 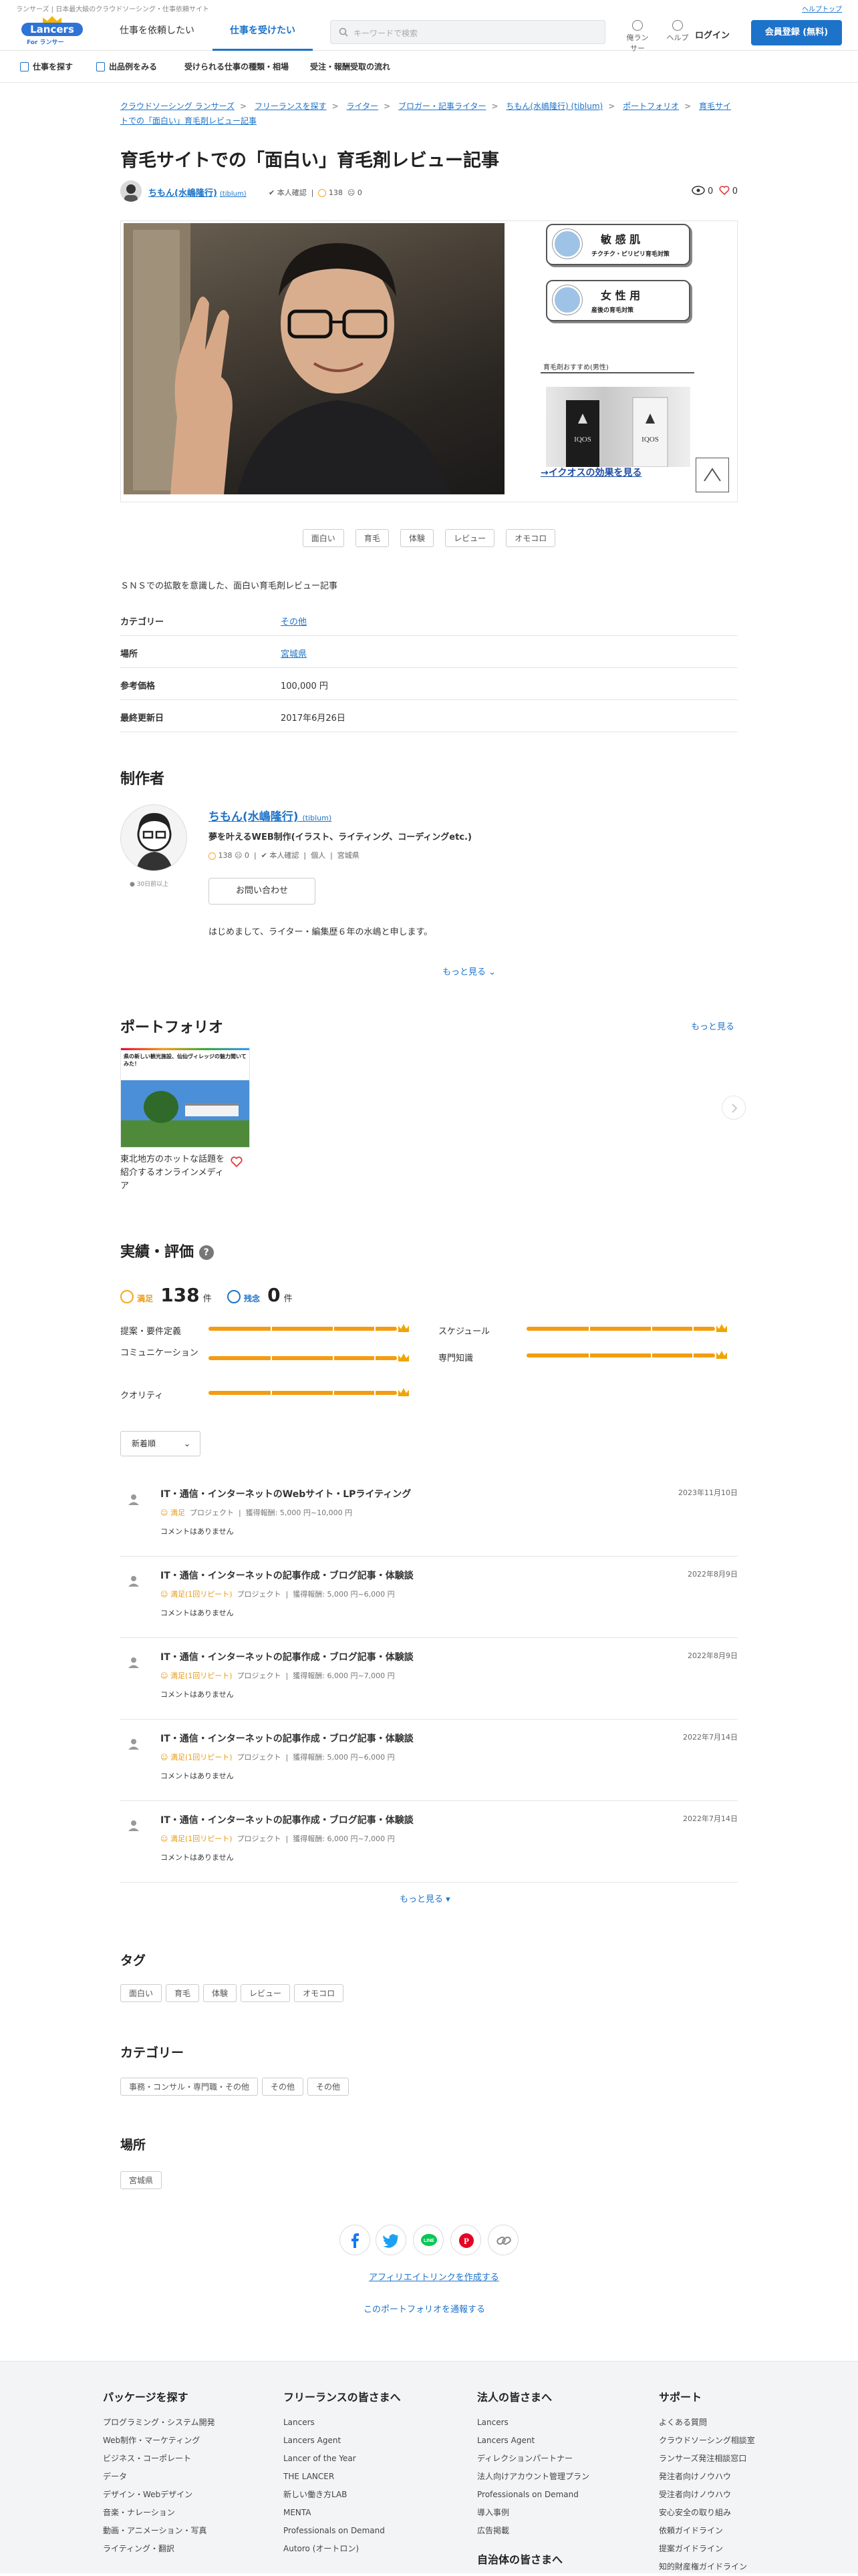 What do you see at coordinates (366, 2495) in the screenshot?
I see `footer-link: 新しい働き方LAB` at bounding box center [366, 2495].